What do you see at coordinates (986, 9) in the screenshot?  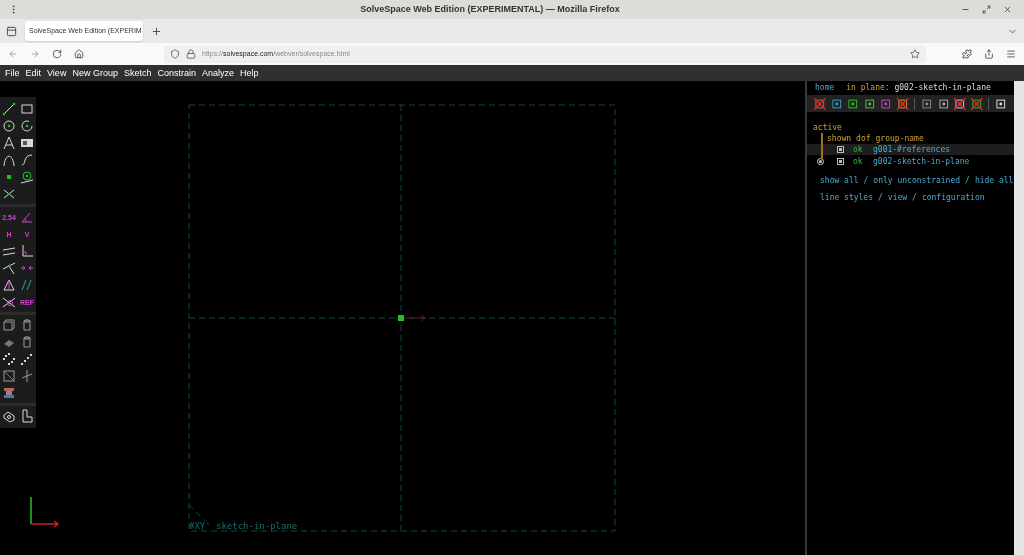 I see `maximize-icon` at bounding box center [986, 9].